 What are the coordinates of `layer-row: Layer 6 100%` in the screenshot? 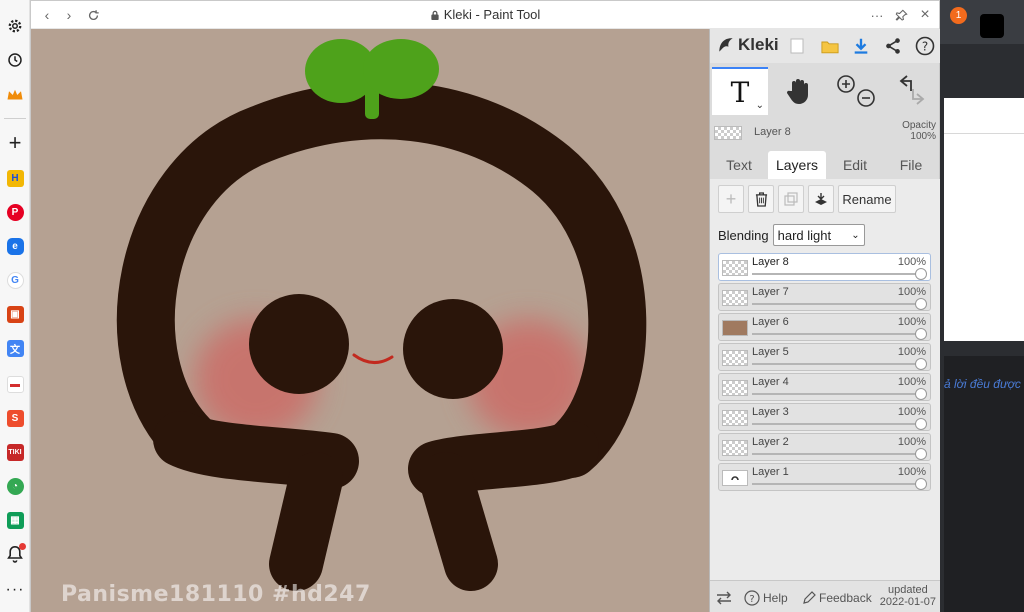 It's located at (824, 327).